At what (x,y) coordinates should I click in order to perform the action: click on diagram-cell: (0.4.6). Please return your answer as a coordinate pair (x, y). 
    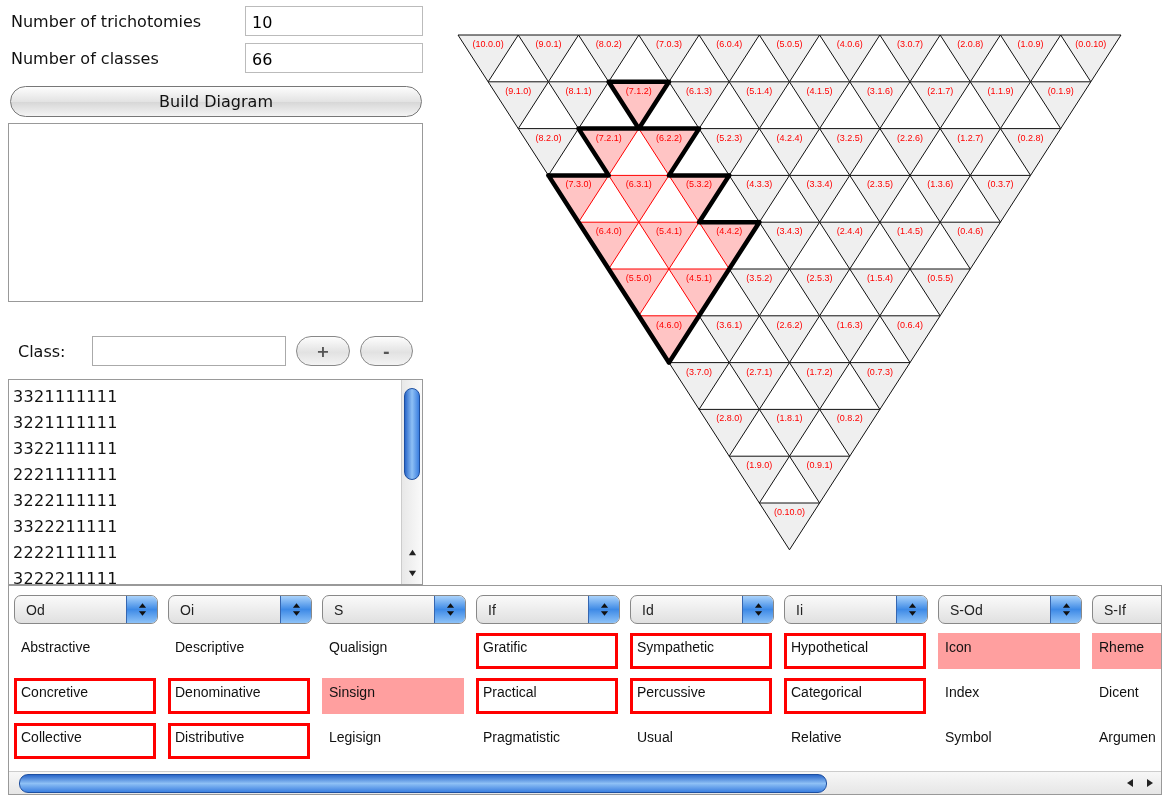
    Looking at the image, I should click on (970, 245).